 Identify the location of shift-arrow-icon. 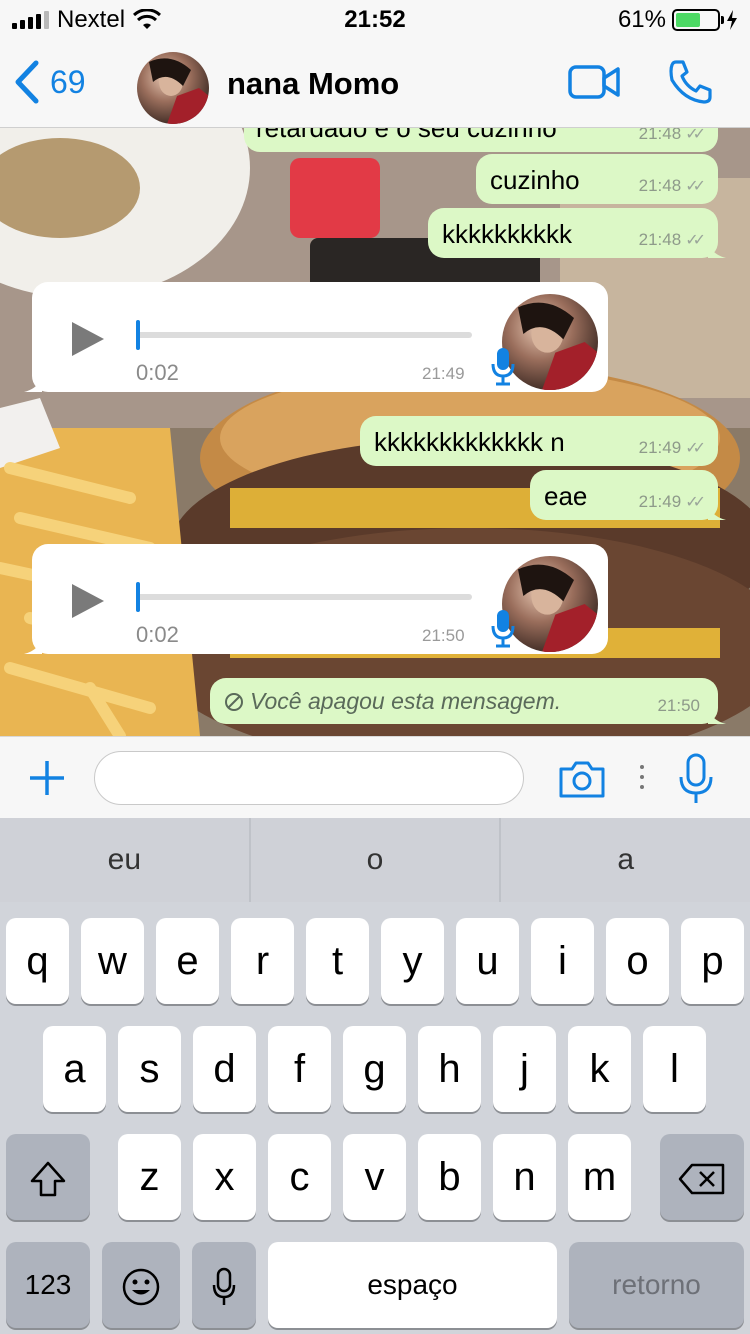
(48, 1179).